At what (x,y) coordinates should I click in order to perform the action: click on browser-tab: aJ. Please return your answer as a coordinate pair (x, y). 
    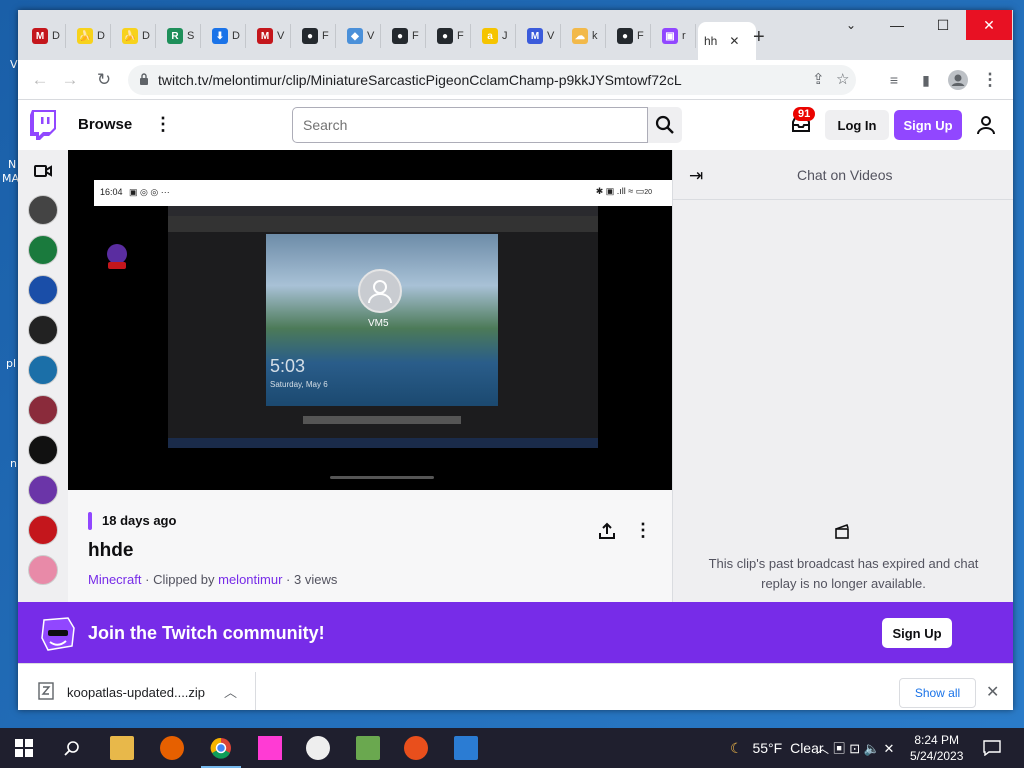
    Looking at the image, I should click on (496, 36).